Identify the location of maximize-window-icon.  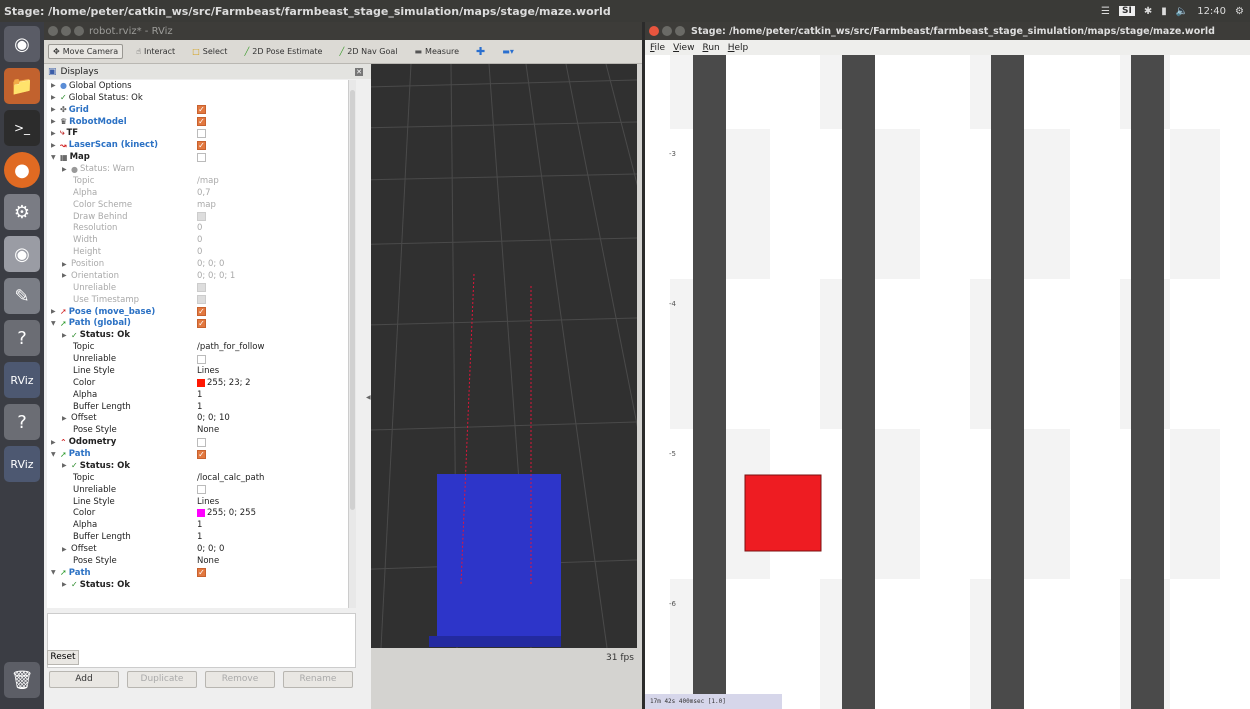
(79, 31).